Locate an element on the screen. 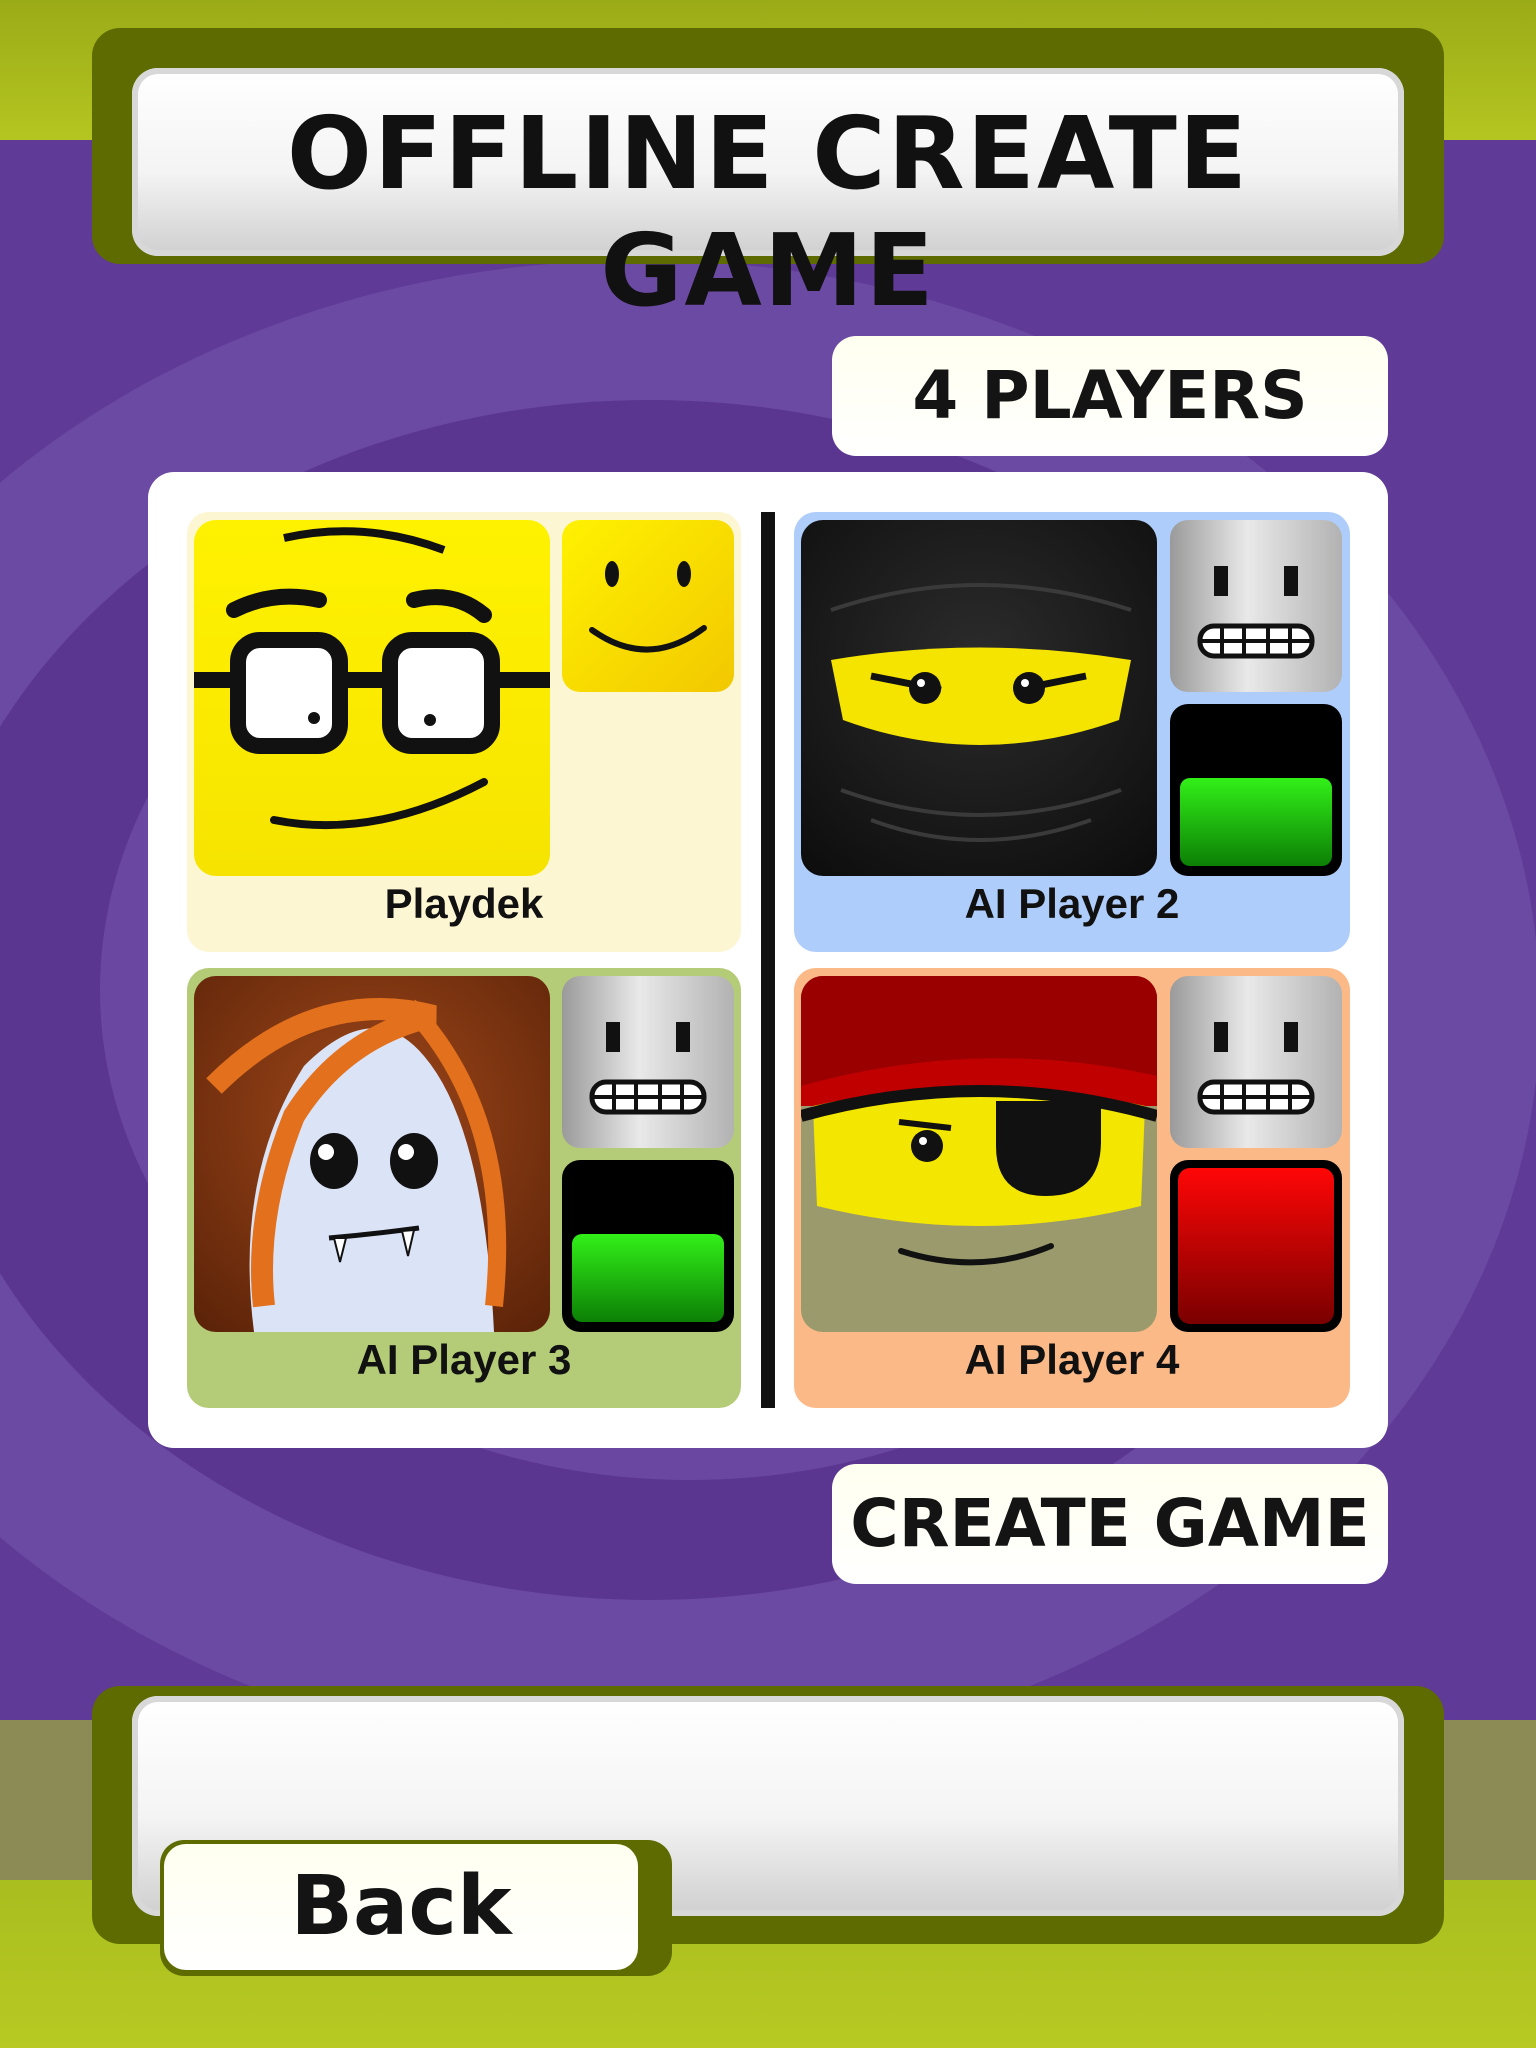 The image size is (1536, 2048). player-name: AI Player 4 is located at coordinates (1072, 1359).